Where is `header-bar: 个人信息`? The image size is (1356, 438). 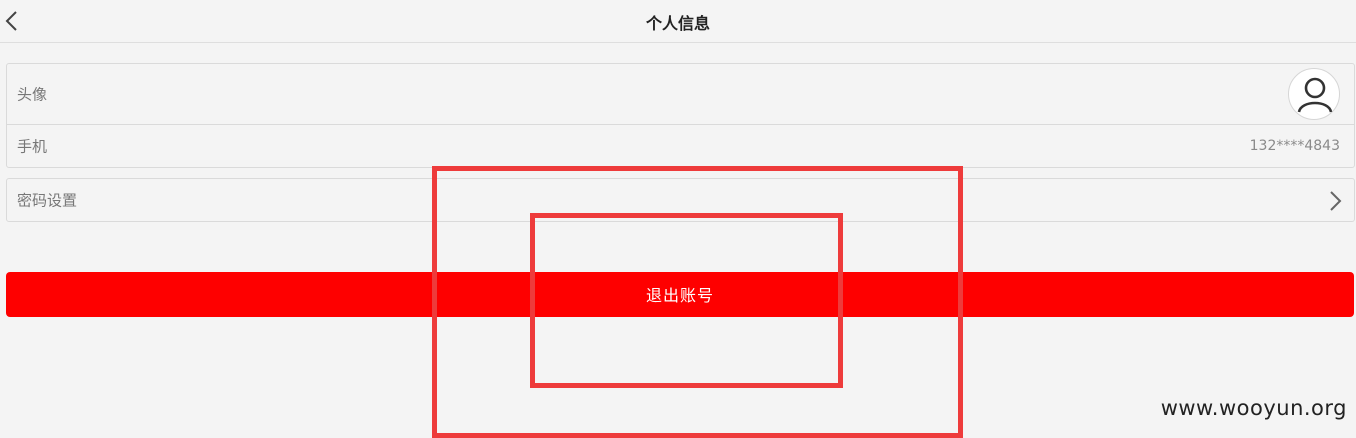 header-bar: 个人信息 is located at coordinates (678, 21).